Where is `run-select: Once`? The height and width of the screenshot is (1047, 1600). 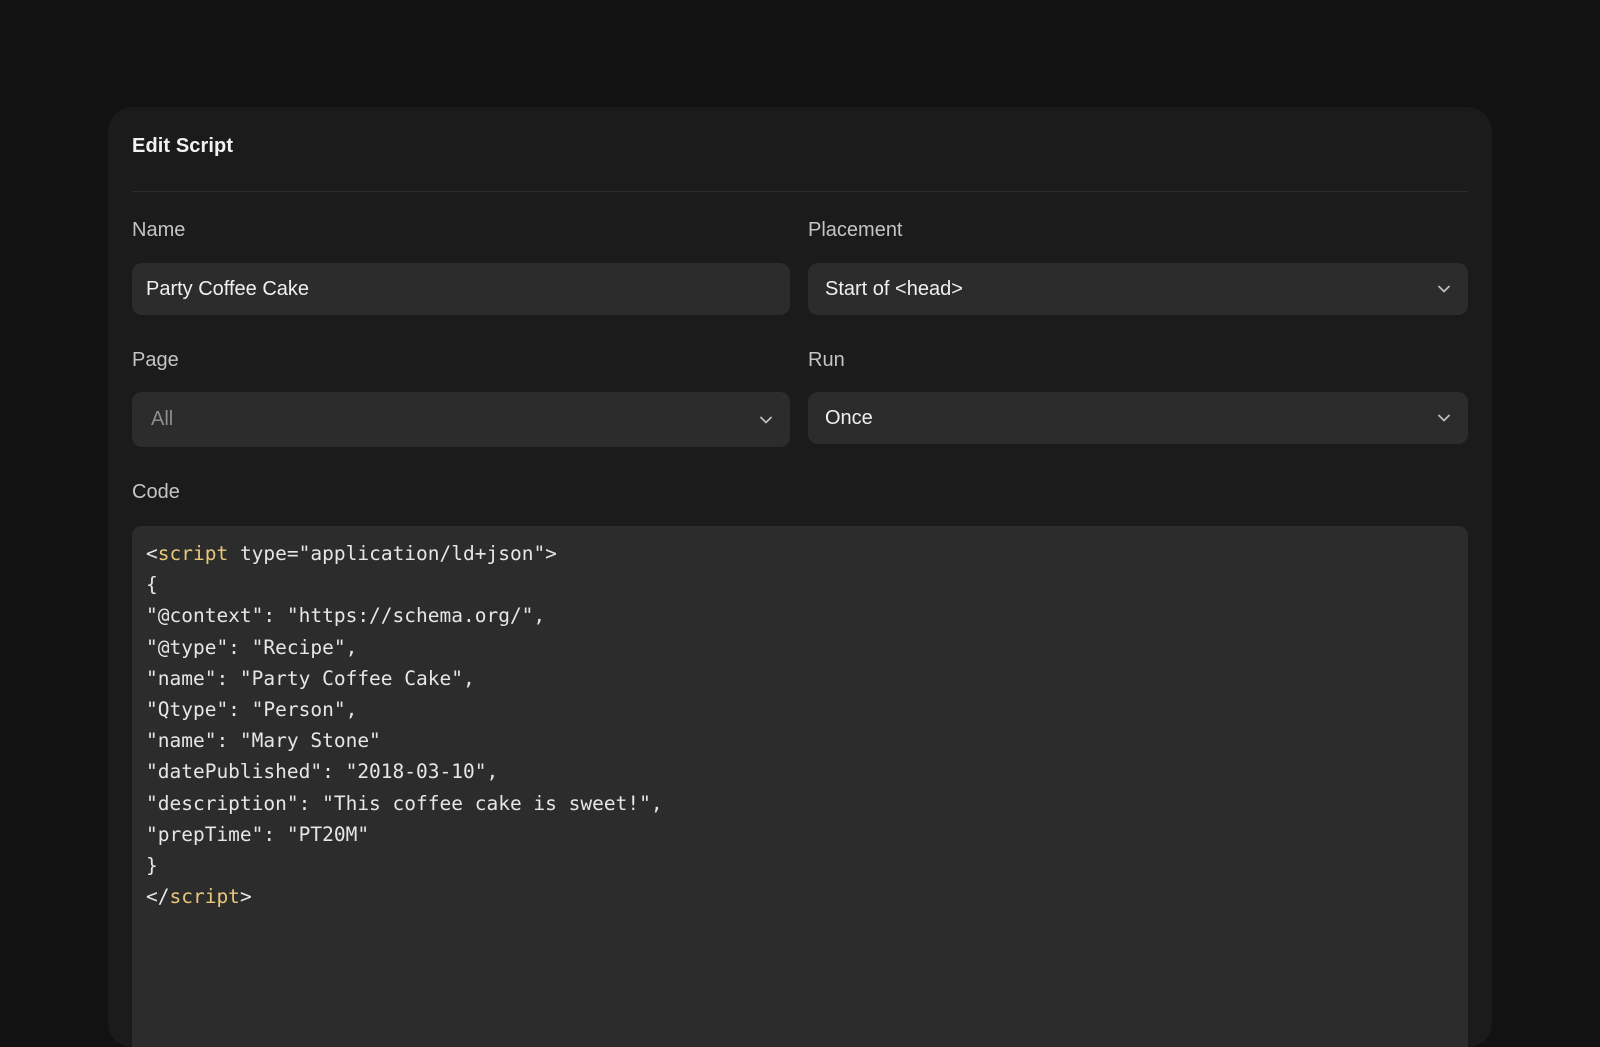 run-select: Once is located at coordinates (1138, 418).